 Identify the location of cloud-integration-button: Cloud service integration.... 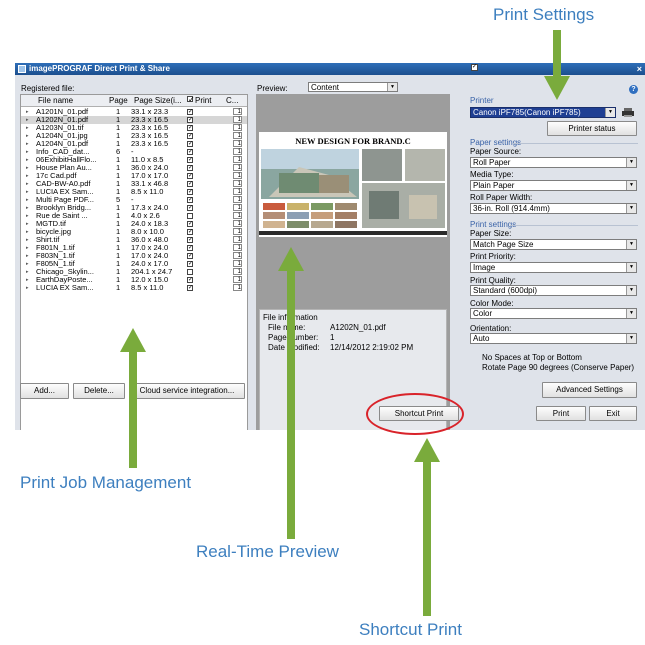
(187, 391).